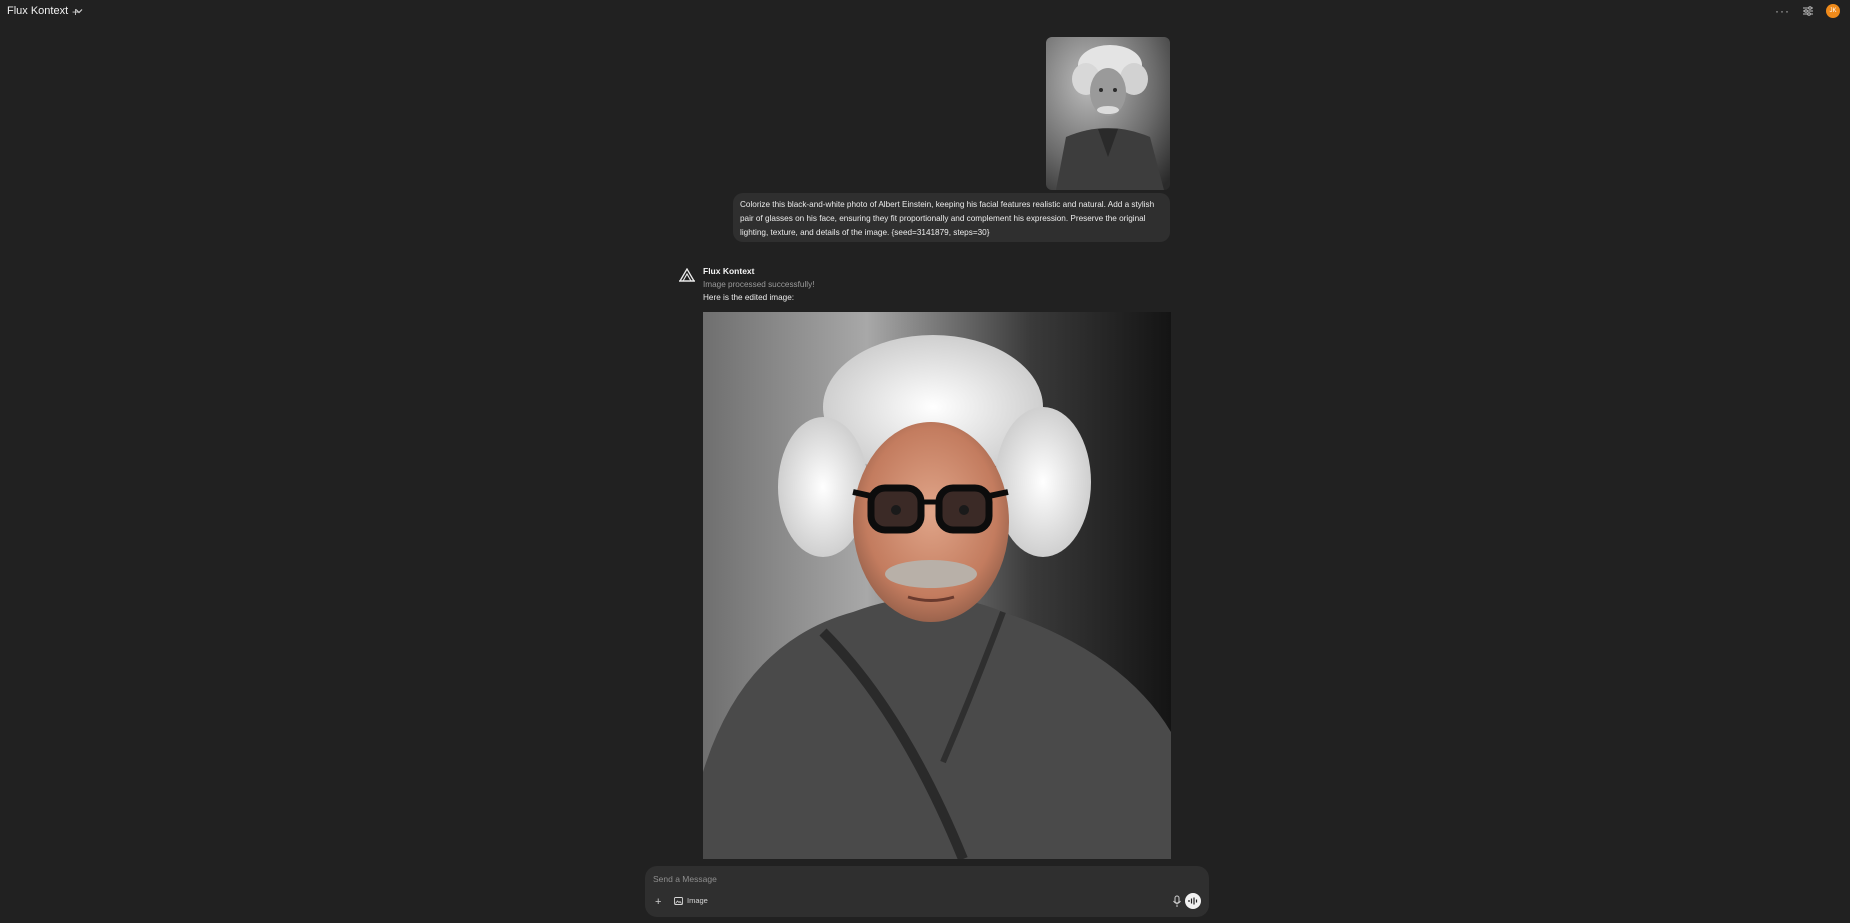 This screenshot has height=923, width=1850. What do you see at coordinates (927, 891) in the screenshot?
I see `message-composer: + Image` at bounding box center [927, 891].